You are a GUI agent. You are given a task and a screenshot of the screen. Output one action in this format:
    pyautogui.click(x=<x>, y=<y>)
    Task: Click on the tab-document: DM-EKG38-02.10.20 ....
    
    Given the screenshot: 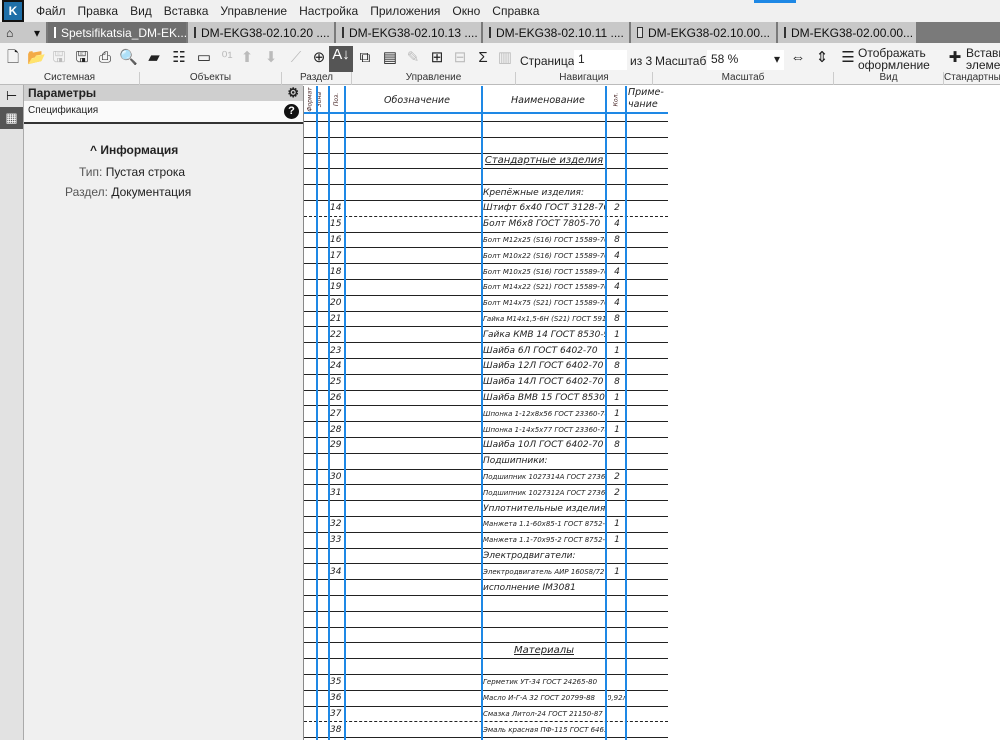 What is the action you would take?
    pyautogui.click(x=262, y=32)
    